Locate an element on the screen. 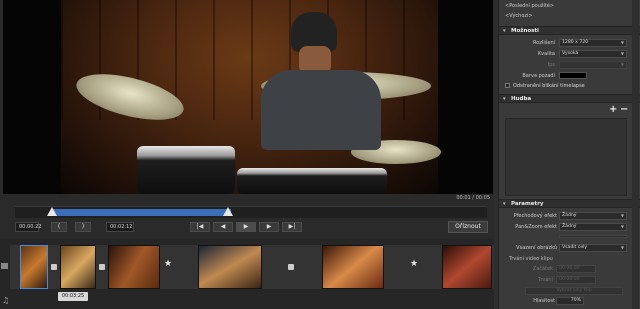 The image size is (640, 309). parameters-section-header: ▾ Parametry is located at coordinates (569, 203).